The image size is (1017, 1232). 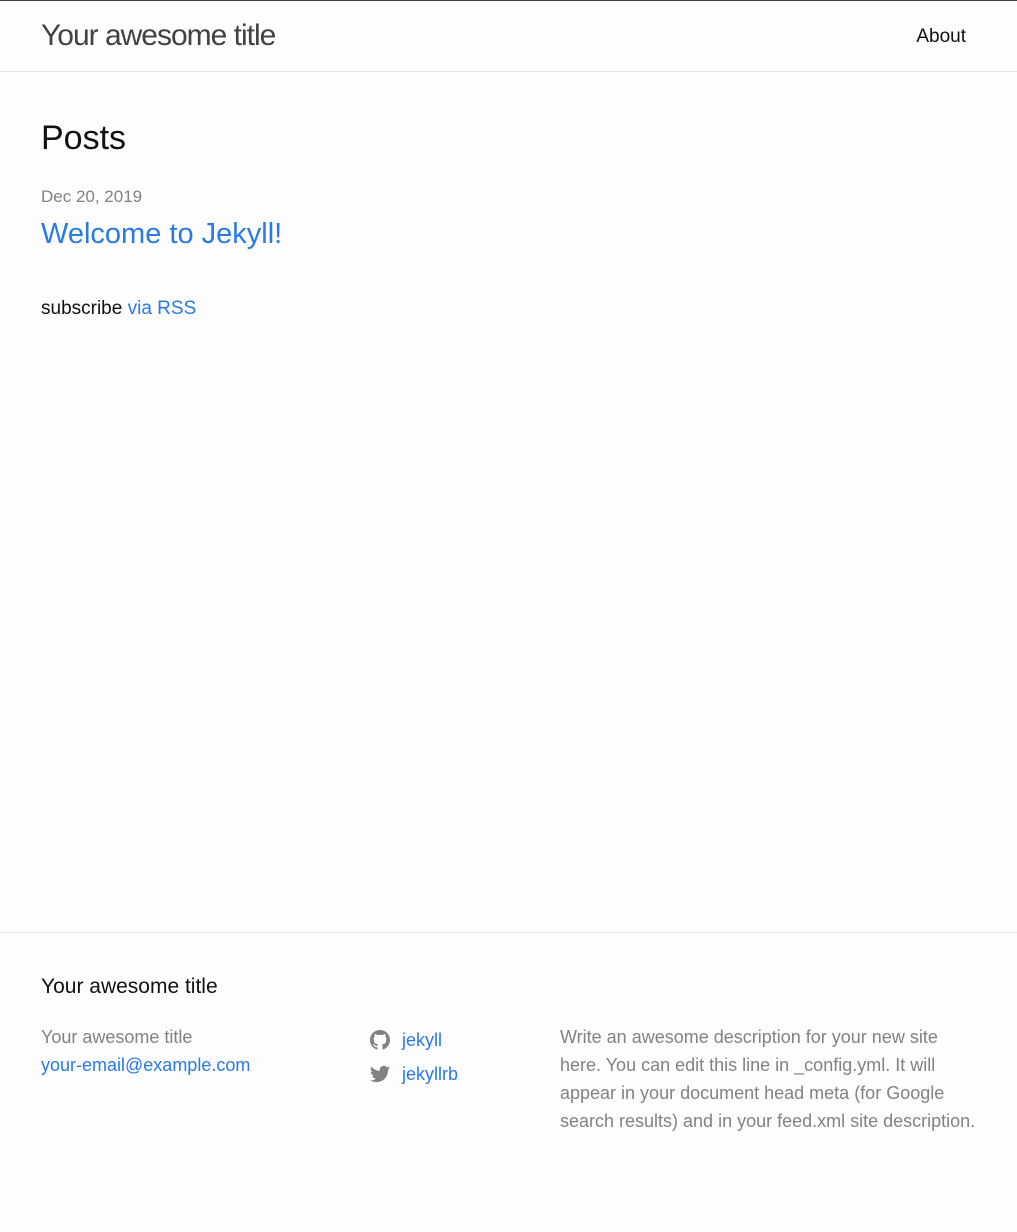 I want to click on twitter-username-link: jekyllrb, so click(x=430, y=1074).